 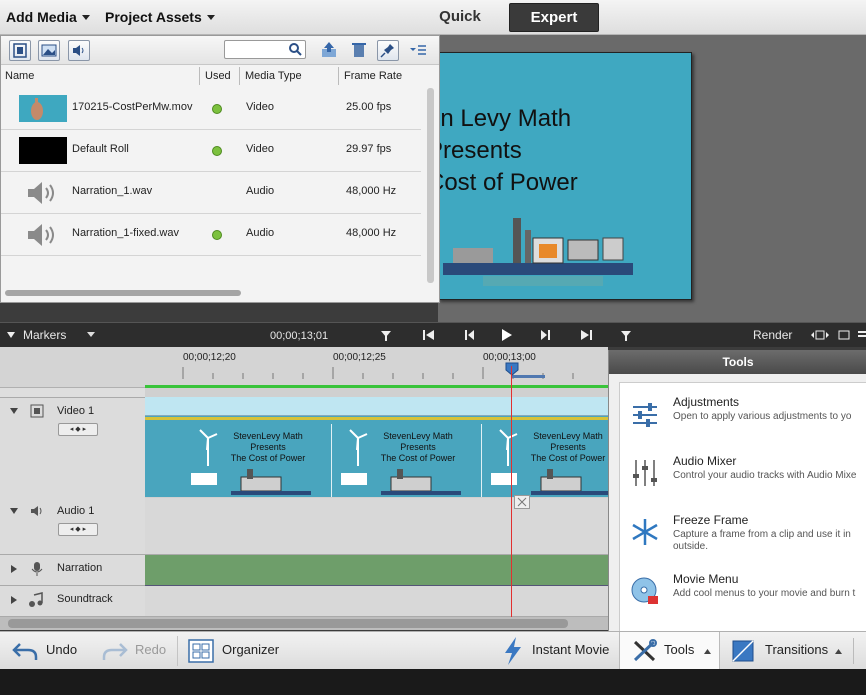 I want to click on asset-row: Narration_1.wav Audio 48,000 Hz, so click(x=211, y=193).